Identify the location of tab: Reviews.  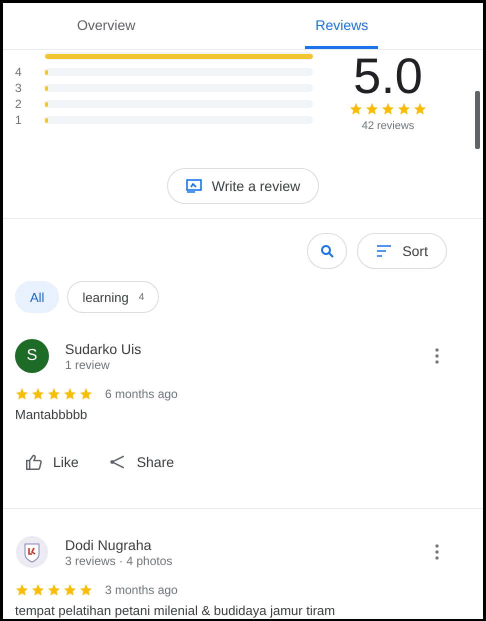
(341, 26).